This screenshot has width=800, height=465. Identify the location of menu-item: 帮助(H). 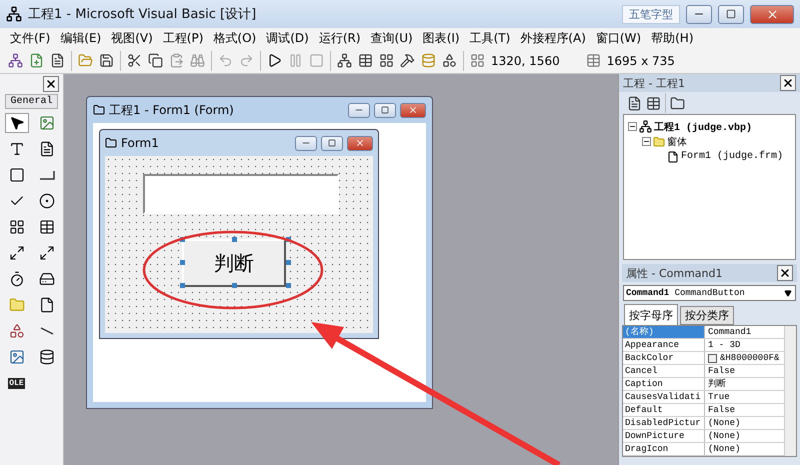
(672, 38).